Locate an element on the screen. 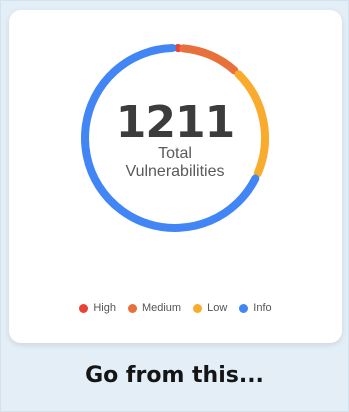 The image size is (349, 412). legend-dot-info is located at coordinates (244, 308).